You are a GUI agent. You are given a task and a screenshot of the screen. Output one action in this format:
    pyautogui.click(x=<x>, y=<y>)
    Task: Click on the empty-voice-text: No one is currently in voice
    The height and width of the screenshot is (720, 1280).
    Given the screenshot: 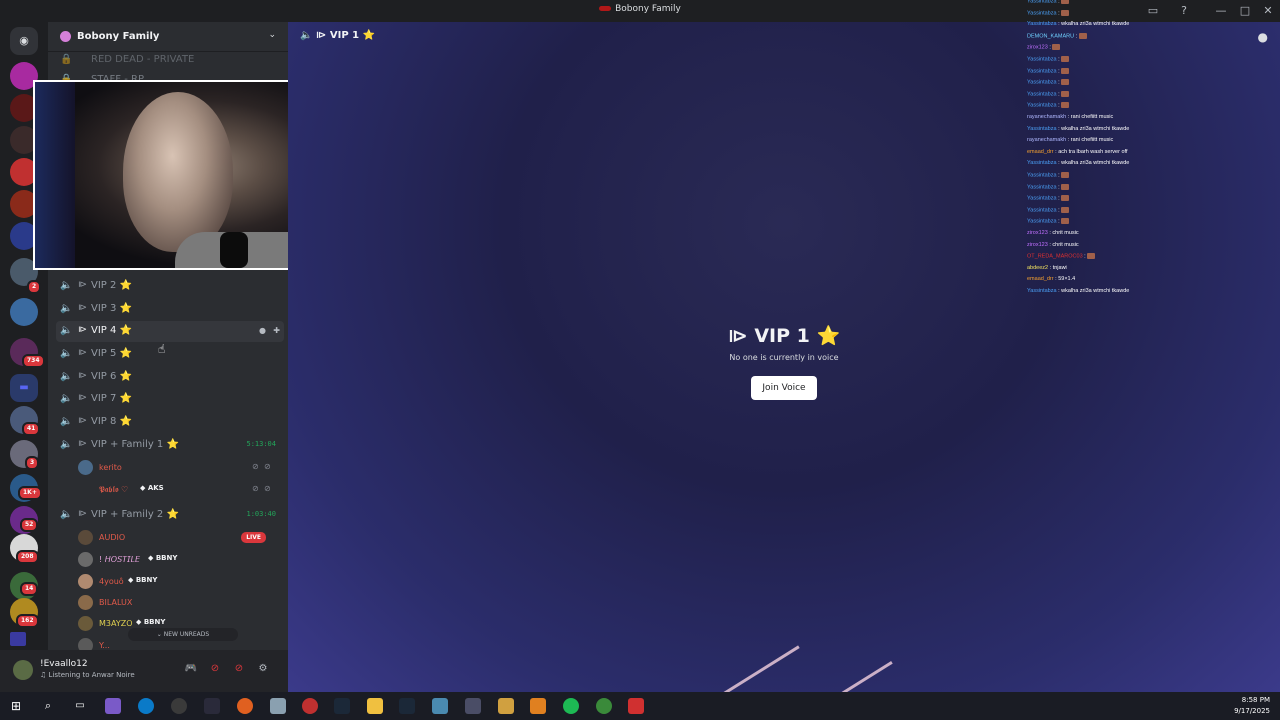 What is the action you would take?
    pyautogui.click(x=784, y=357)
    